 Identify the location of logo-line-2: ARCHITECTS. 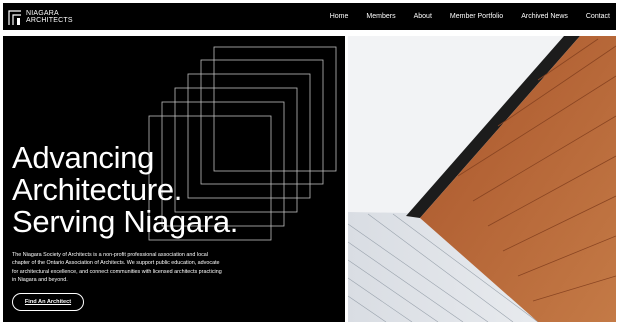
(49, 20).